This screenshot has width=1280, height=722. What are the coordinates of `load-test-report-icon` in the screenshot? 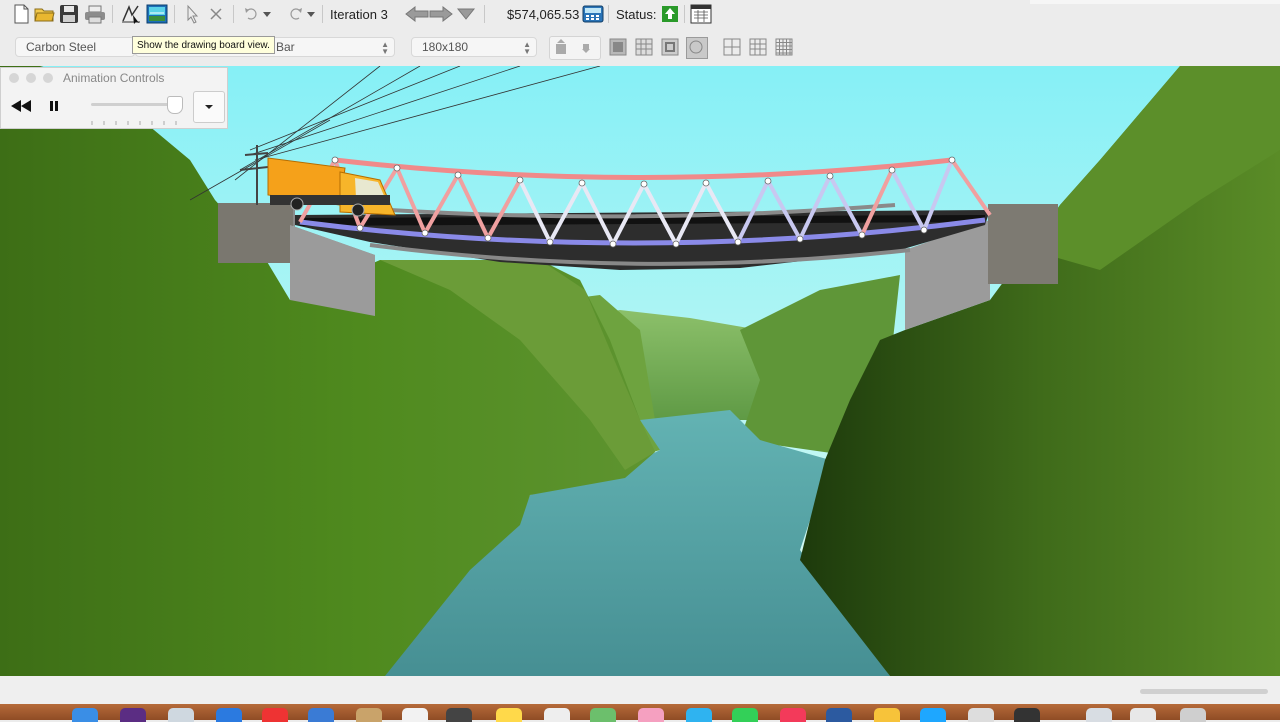 It's located at (701, 14).